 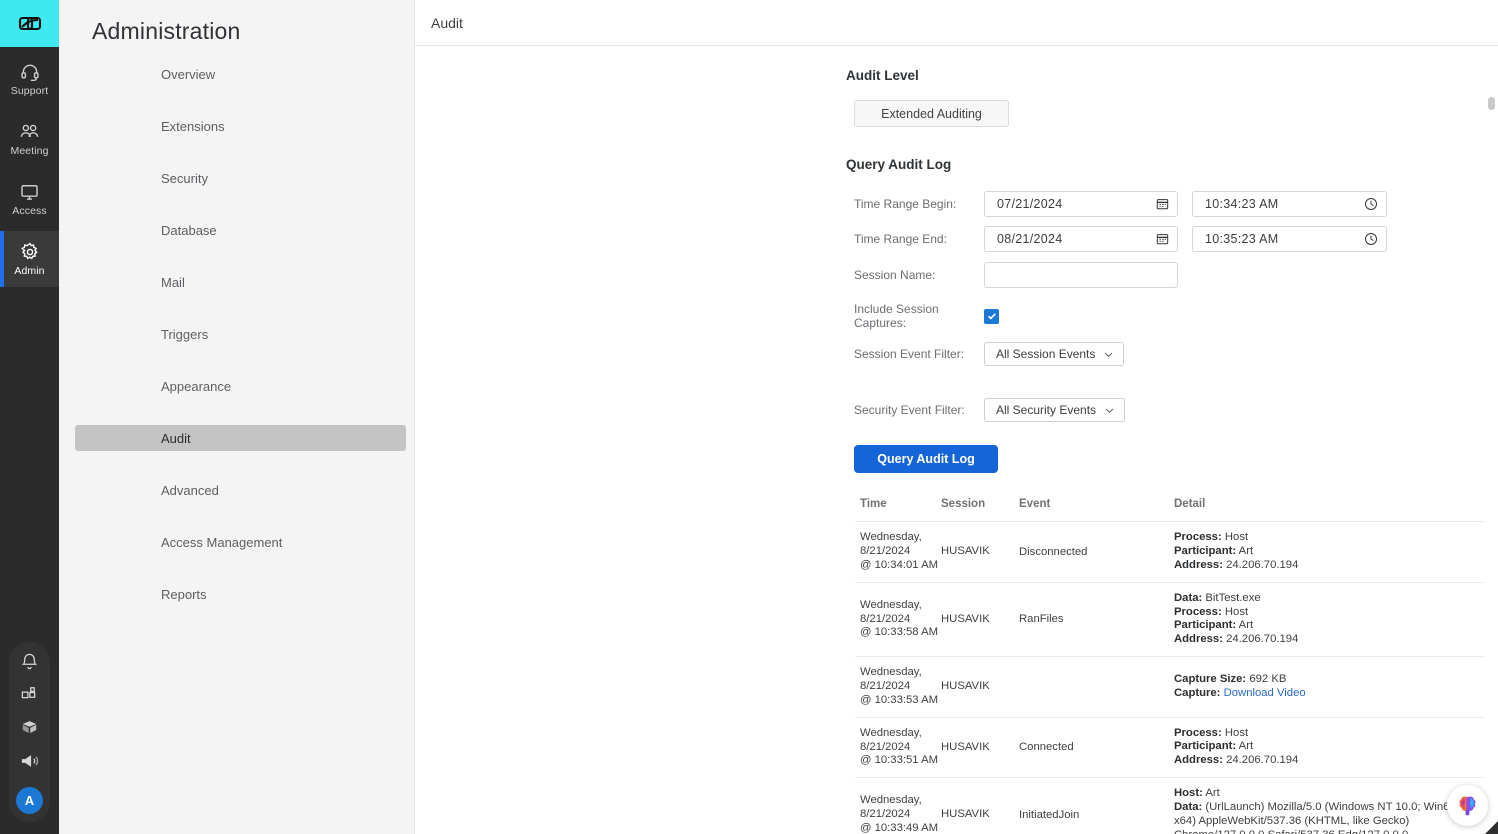 What do you see at coordinates (1327, 794) in the screenshot?
I see `detail-line: Host: Art` at bounding box center [1327, 794].